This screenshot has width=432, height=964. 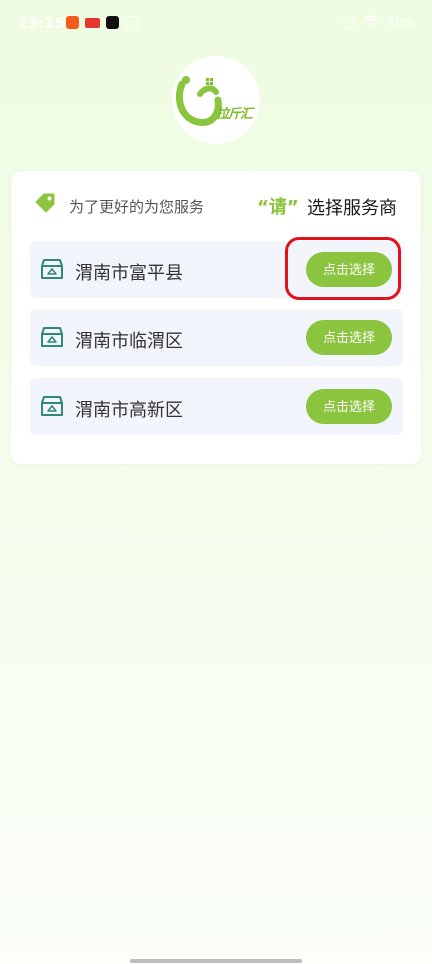 What do you see at coordinates (216, 961) in the screenshot?
I see `home-indicator` at bounding box center [216, 961].